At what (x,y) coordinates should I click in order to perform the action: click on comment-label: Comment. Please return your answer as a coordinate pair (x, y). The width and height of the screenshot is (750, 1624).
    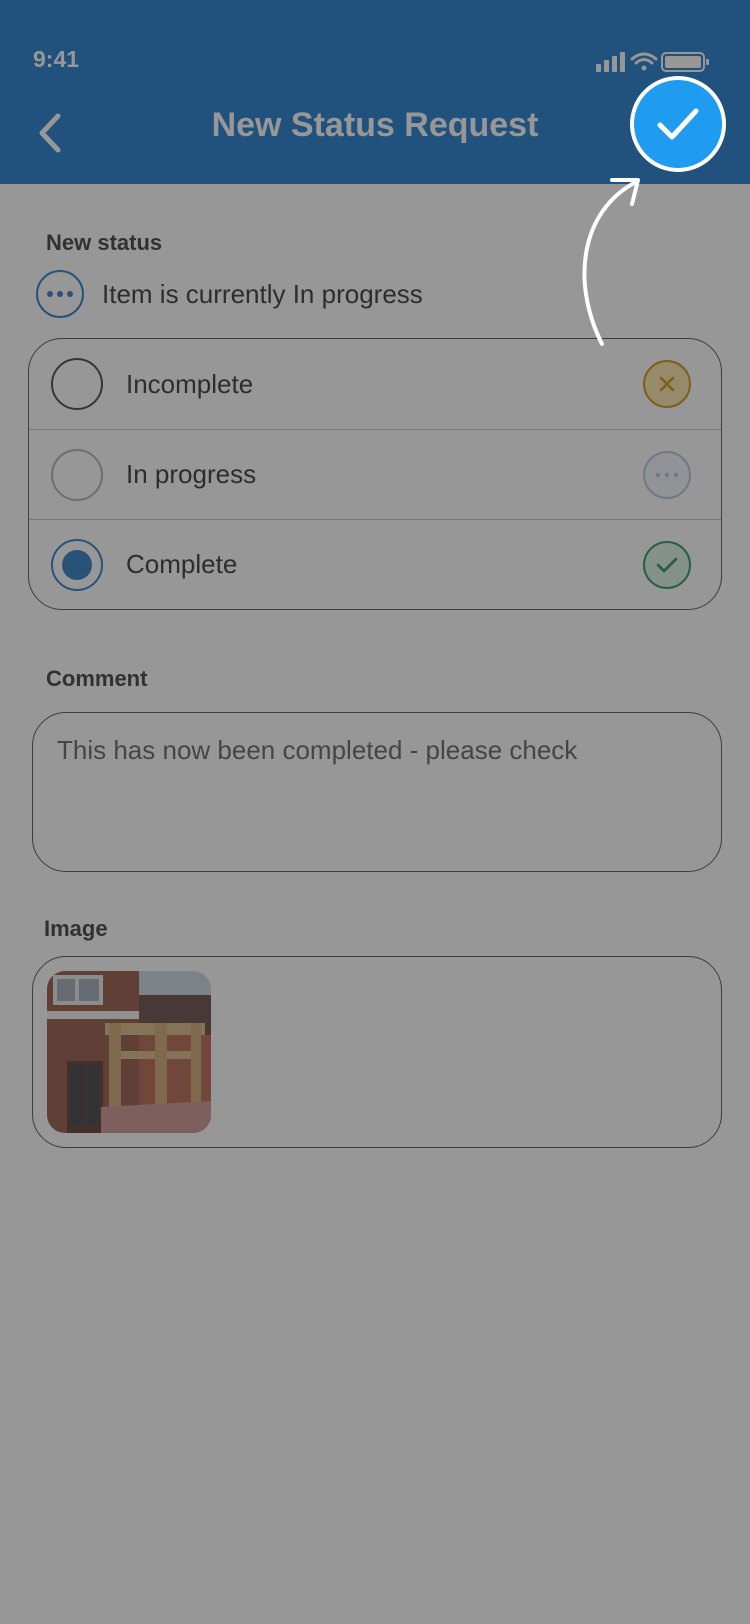
    Looking at the image, I should click on (97, 678).